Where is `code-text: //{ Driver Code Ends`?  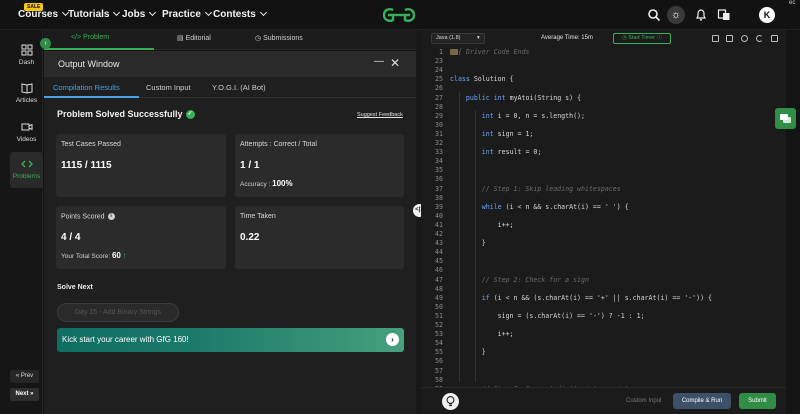 code-text: //{ Driver Code Ends is located at coordinates (490, 52).